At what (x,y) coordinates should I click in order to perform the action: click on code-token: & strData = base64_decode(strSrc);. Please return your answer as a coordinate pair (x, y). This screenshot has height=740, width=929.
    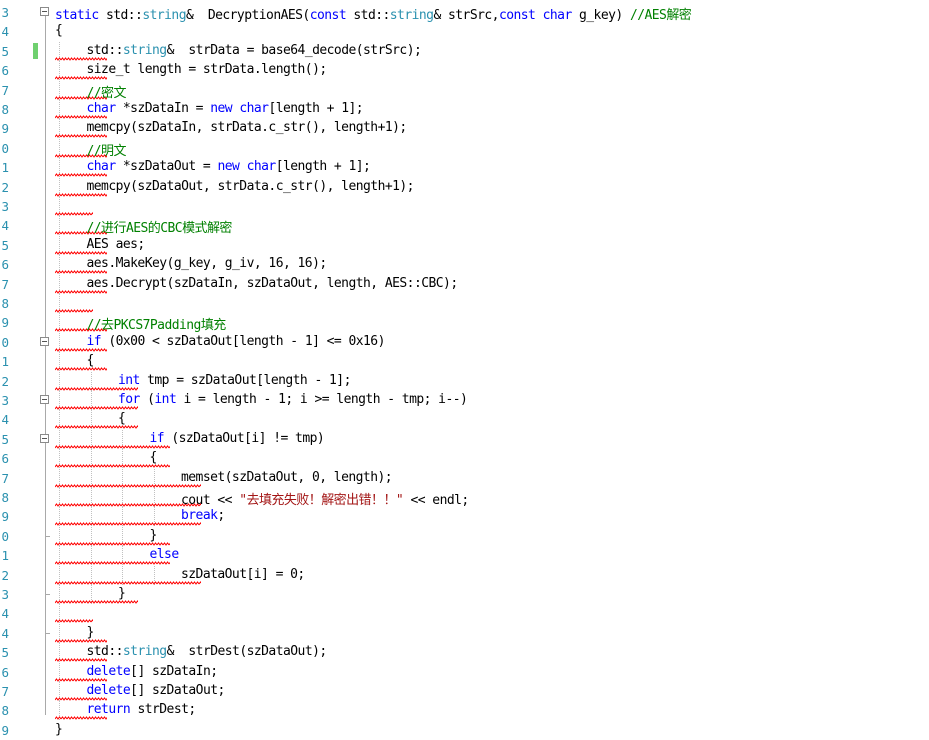
    Looking at the image, I should click on (294, 50).